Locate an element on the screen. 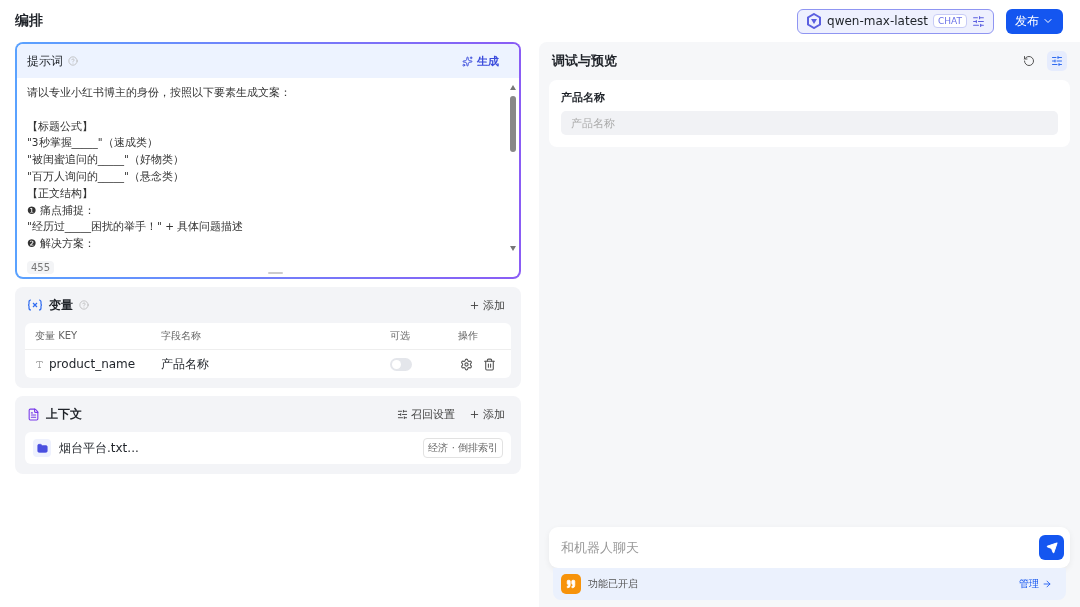  text-line: "百万人询问的_____"（悬念类） is located at coordinates (105, 177).